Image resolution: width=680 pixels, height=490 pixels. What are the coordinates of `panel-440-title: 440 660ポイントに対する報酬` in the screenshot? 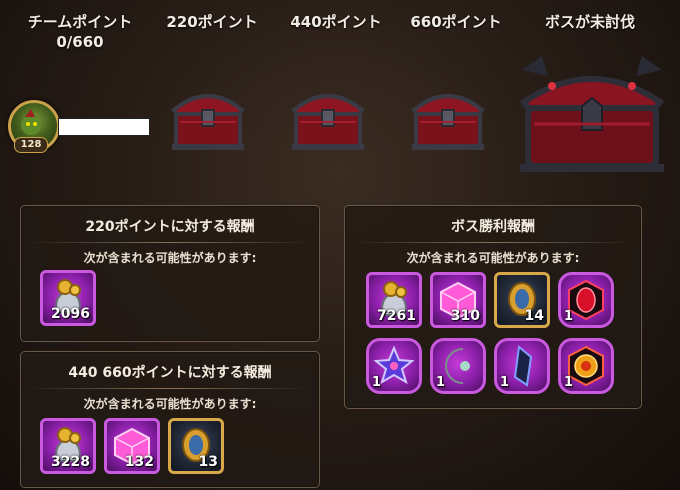 It's located at (170, 373).